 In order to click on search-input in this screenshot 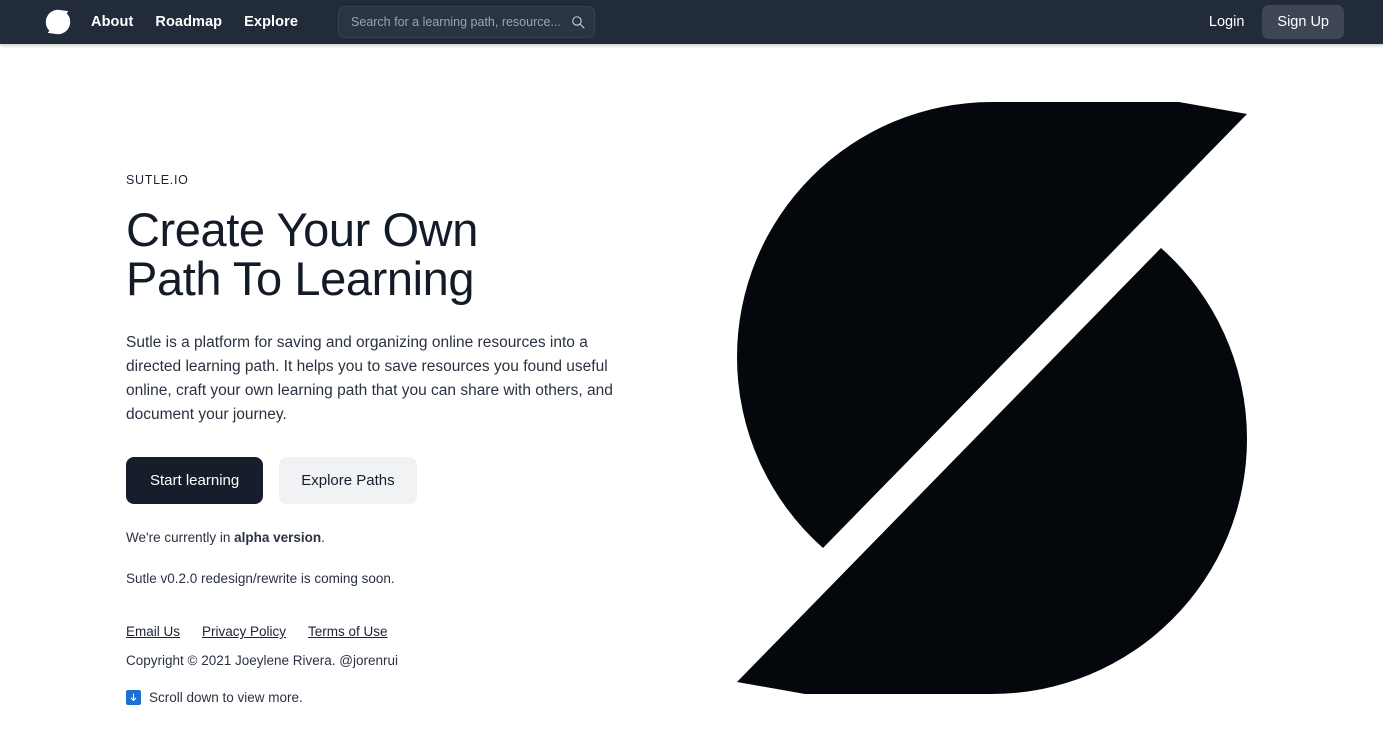, I will do `click(467, 22)`.